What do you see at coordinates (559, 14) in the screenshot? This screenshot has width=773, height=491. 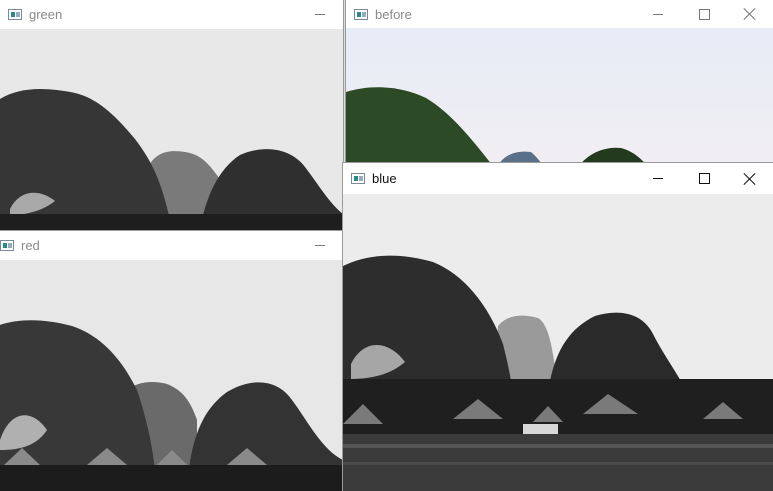 I see `titlebar-before: before` at bounding box center [559, 14].